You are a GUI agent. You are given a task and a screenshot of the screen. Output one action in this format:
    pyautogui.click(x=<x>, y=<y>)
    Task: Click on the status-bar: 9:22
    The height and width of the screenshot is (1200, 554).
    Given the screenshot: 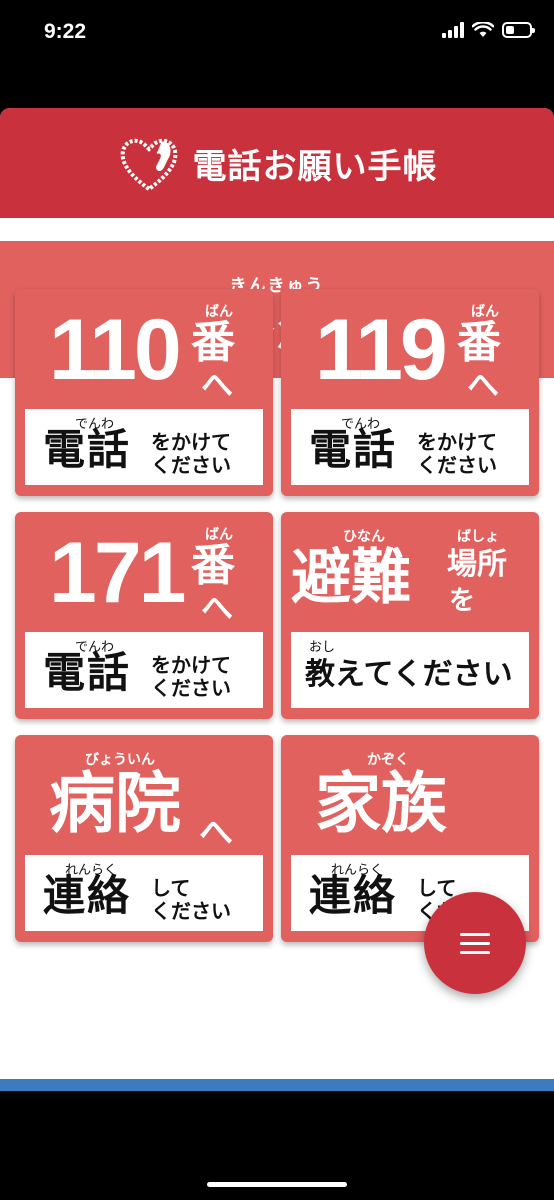 What is the action you would take?
    pyautogui.click(x=277, y=35)
    